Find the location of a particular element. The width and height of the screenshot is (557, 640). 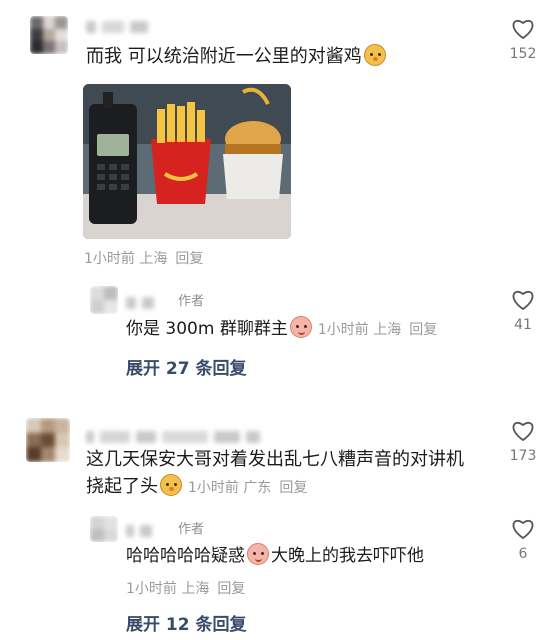

like-button: 152 is located at coordinates (523, 40).